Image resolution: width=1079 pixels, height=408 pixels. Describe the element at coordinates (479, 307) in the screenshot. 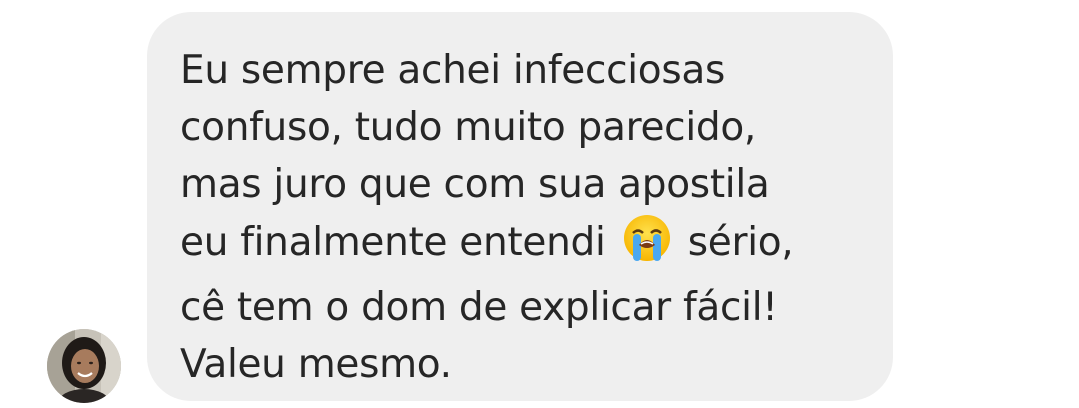

I see `message-line-5: cê tem o dom de explicar fácil!` at that location.